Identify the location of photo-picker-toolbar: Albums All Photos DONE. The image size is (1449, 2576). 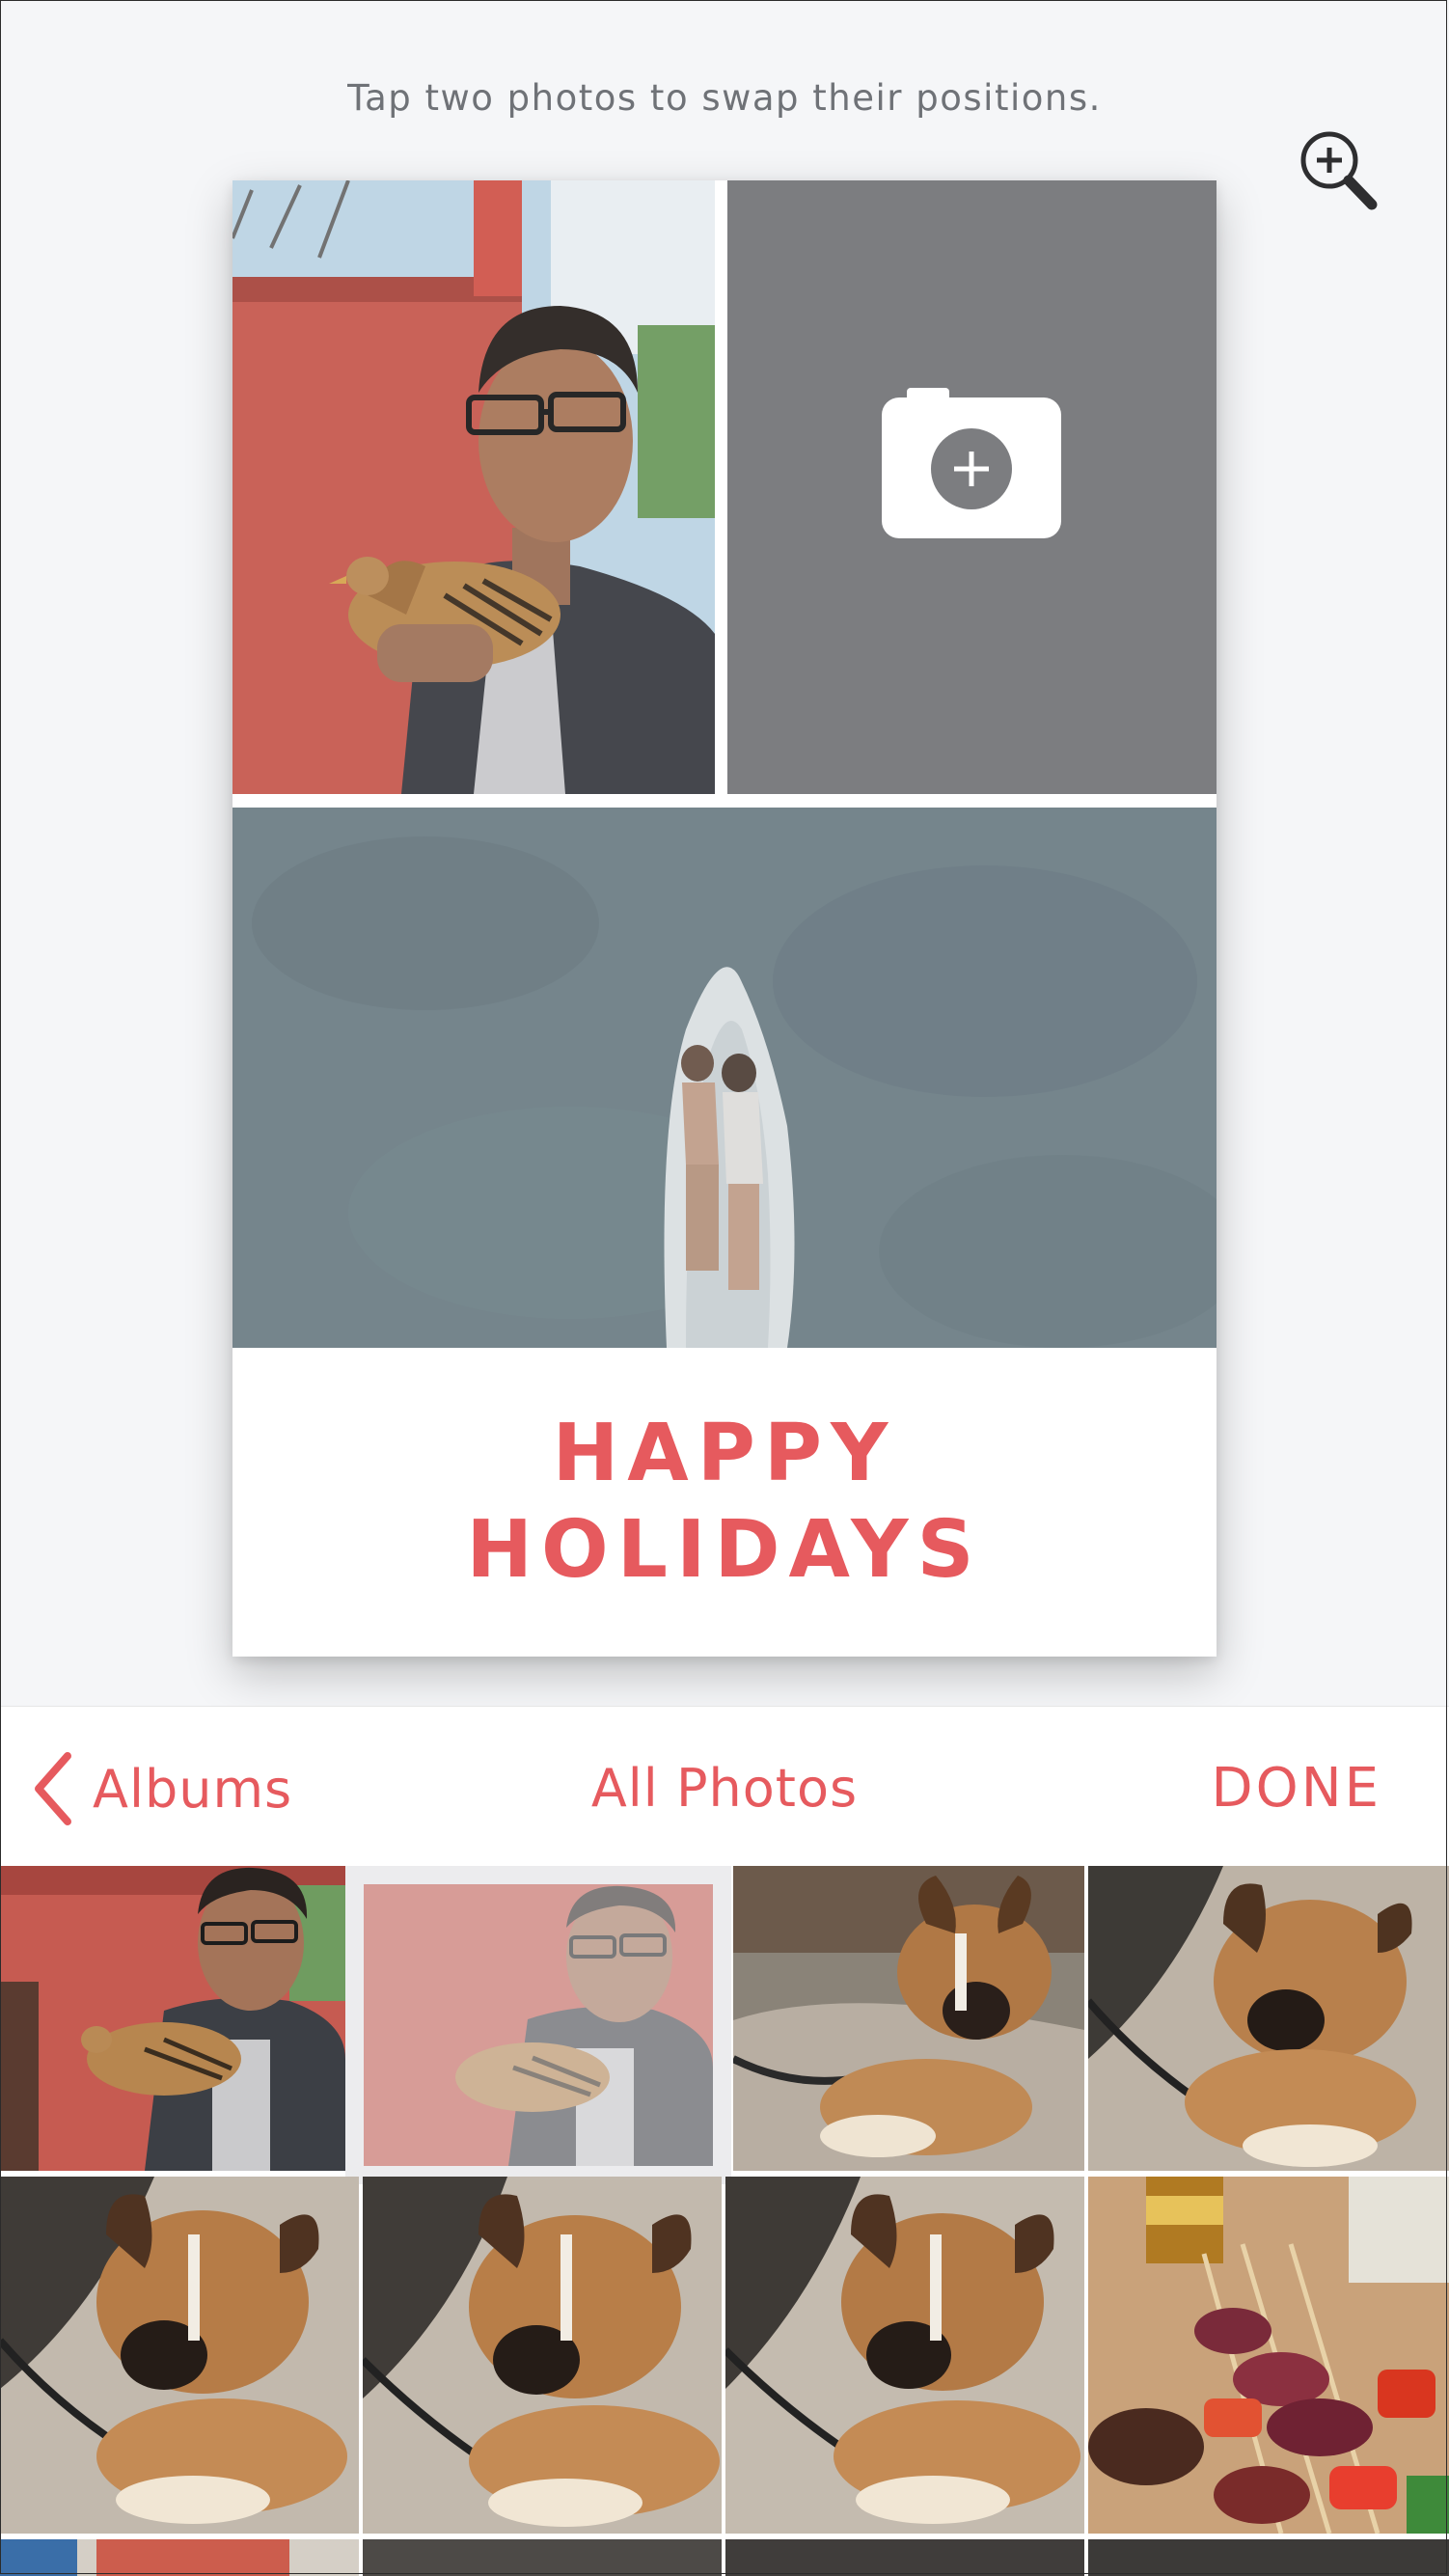
(724, 1786).